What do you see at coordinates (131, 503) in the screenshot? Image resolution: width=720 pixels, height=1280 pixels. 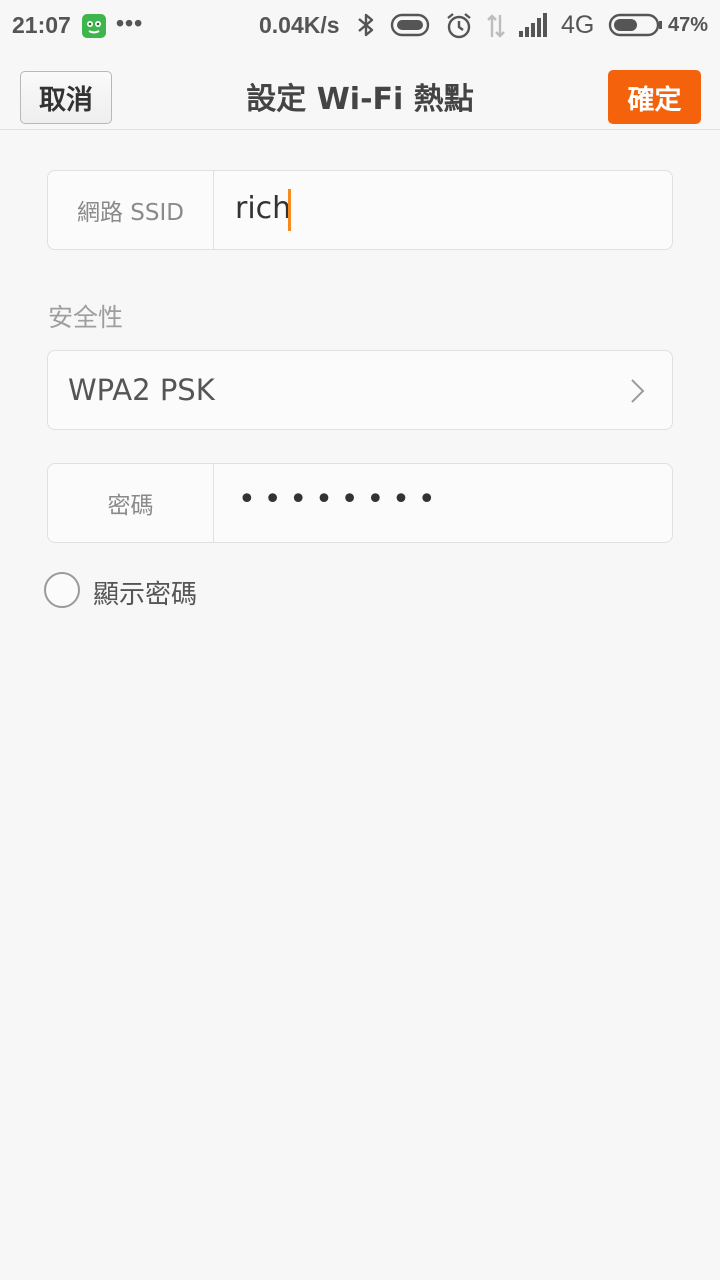 I see `password-label: 密碼` at bounding box center [131, 503].